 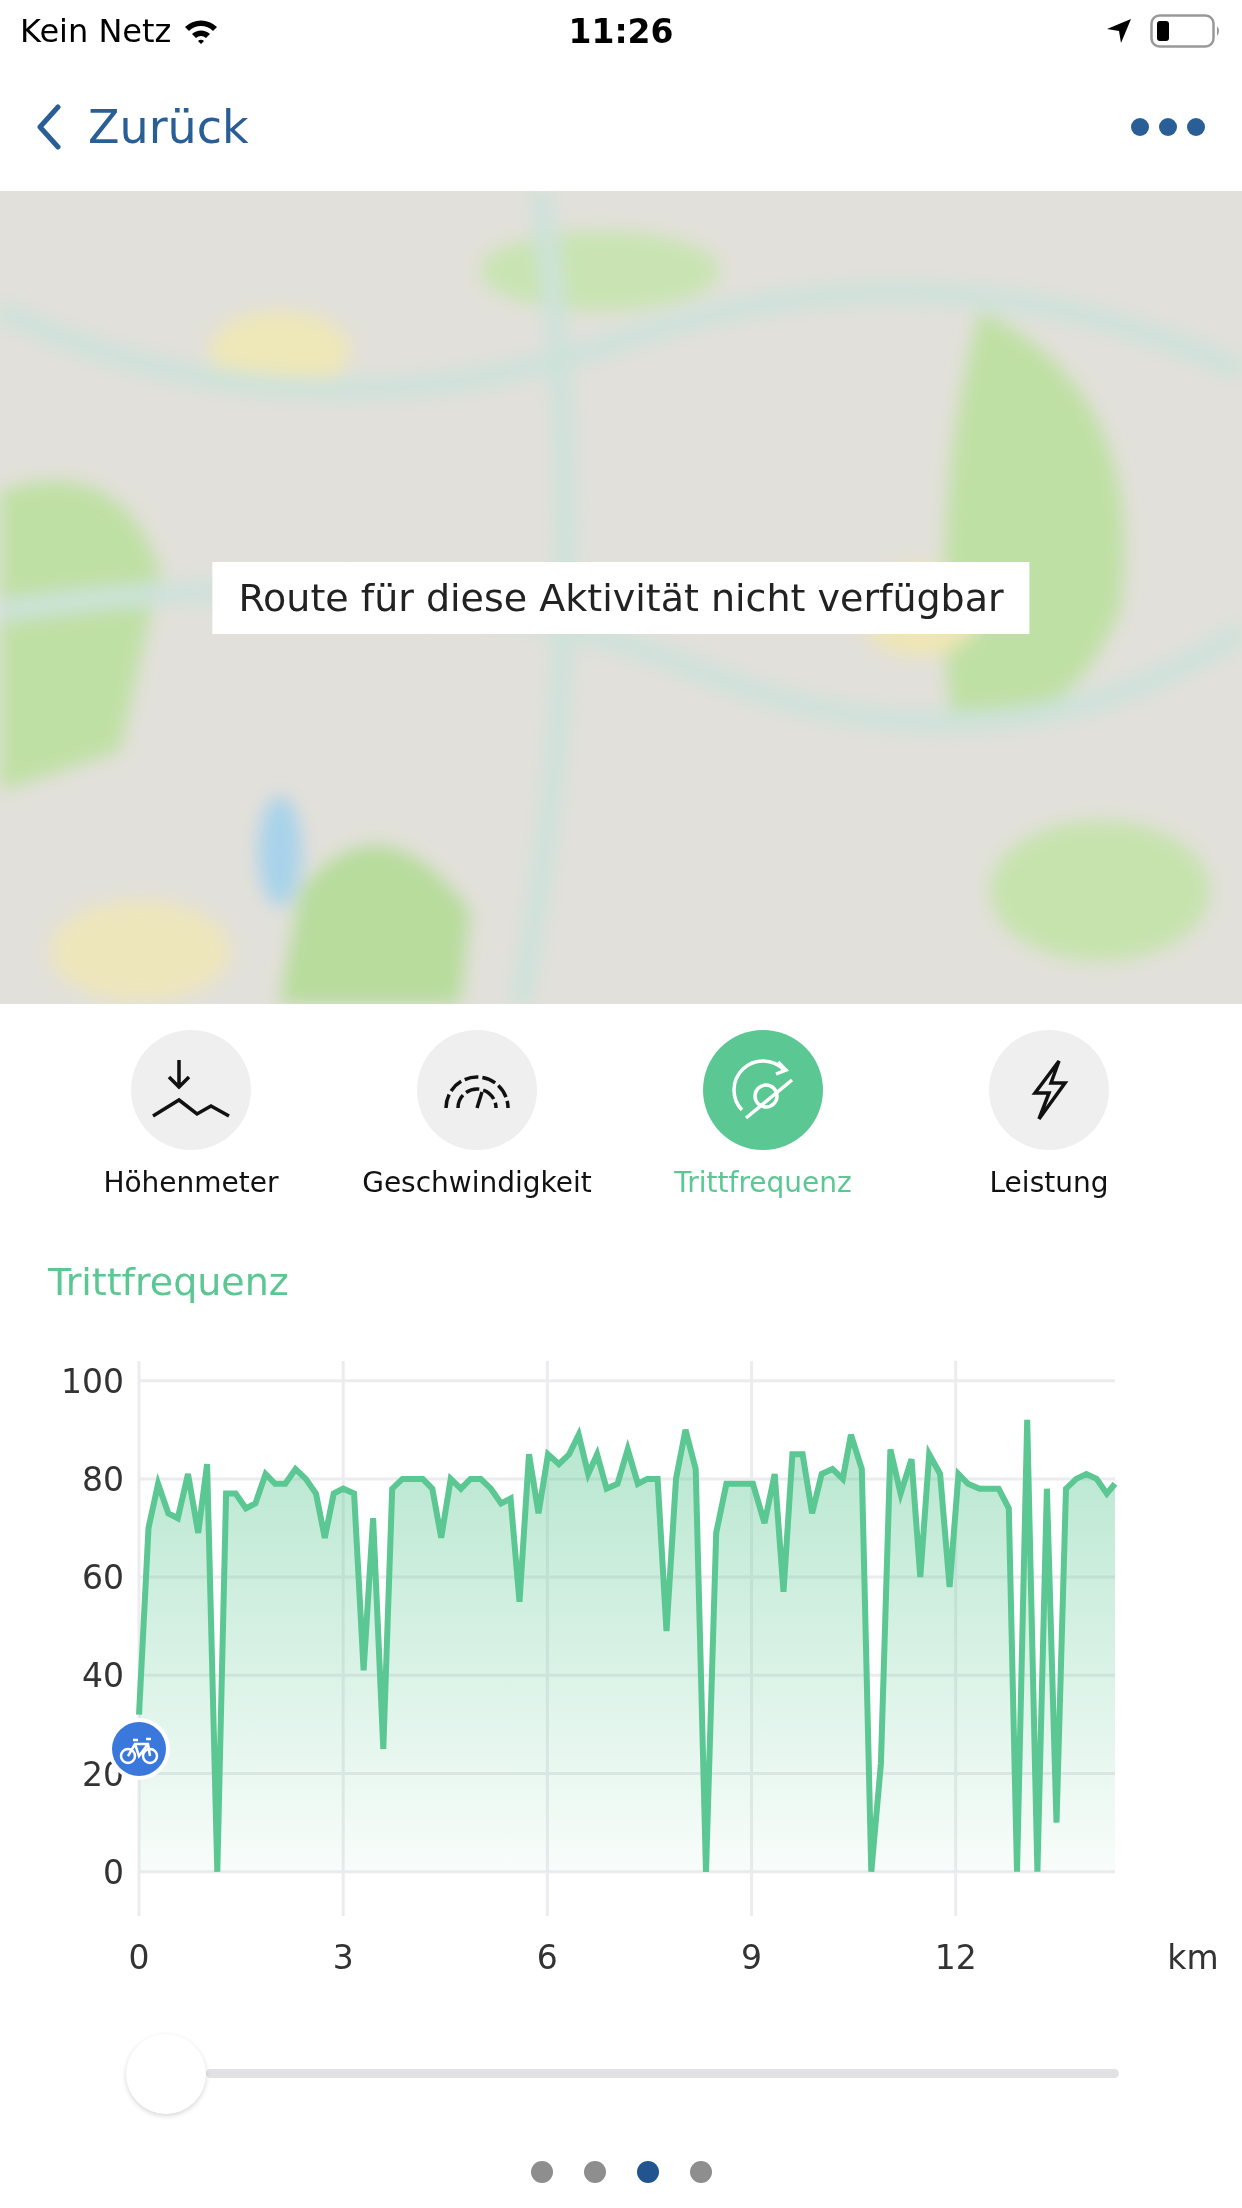 What do you see at coordinates (103, 1578) in the screenshot?
I see `axis-tick-label: 60` at bounding box center [103, 1578].